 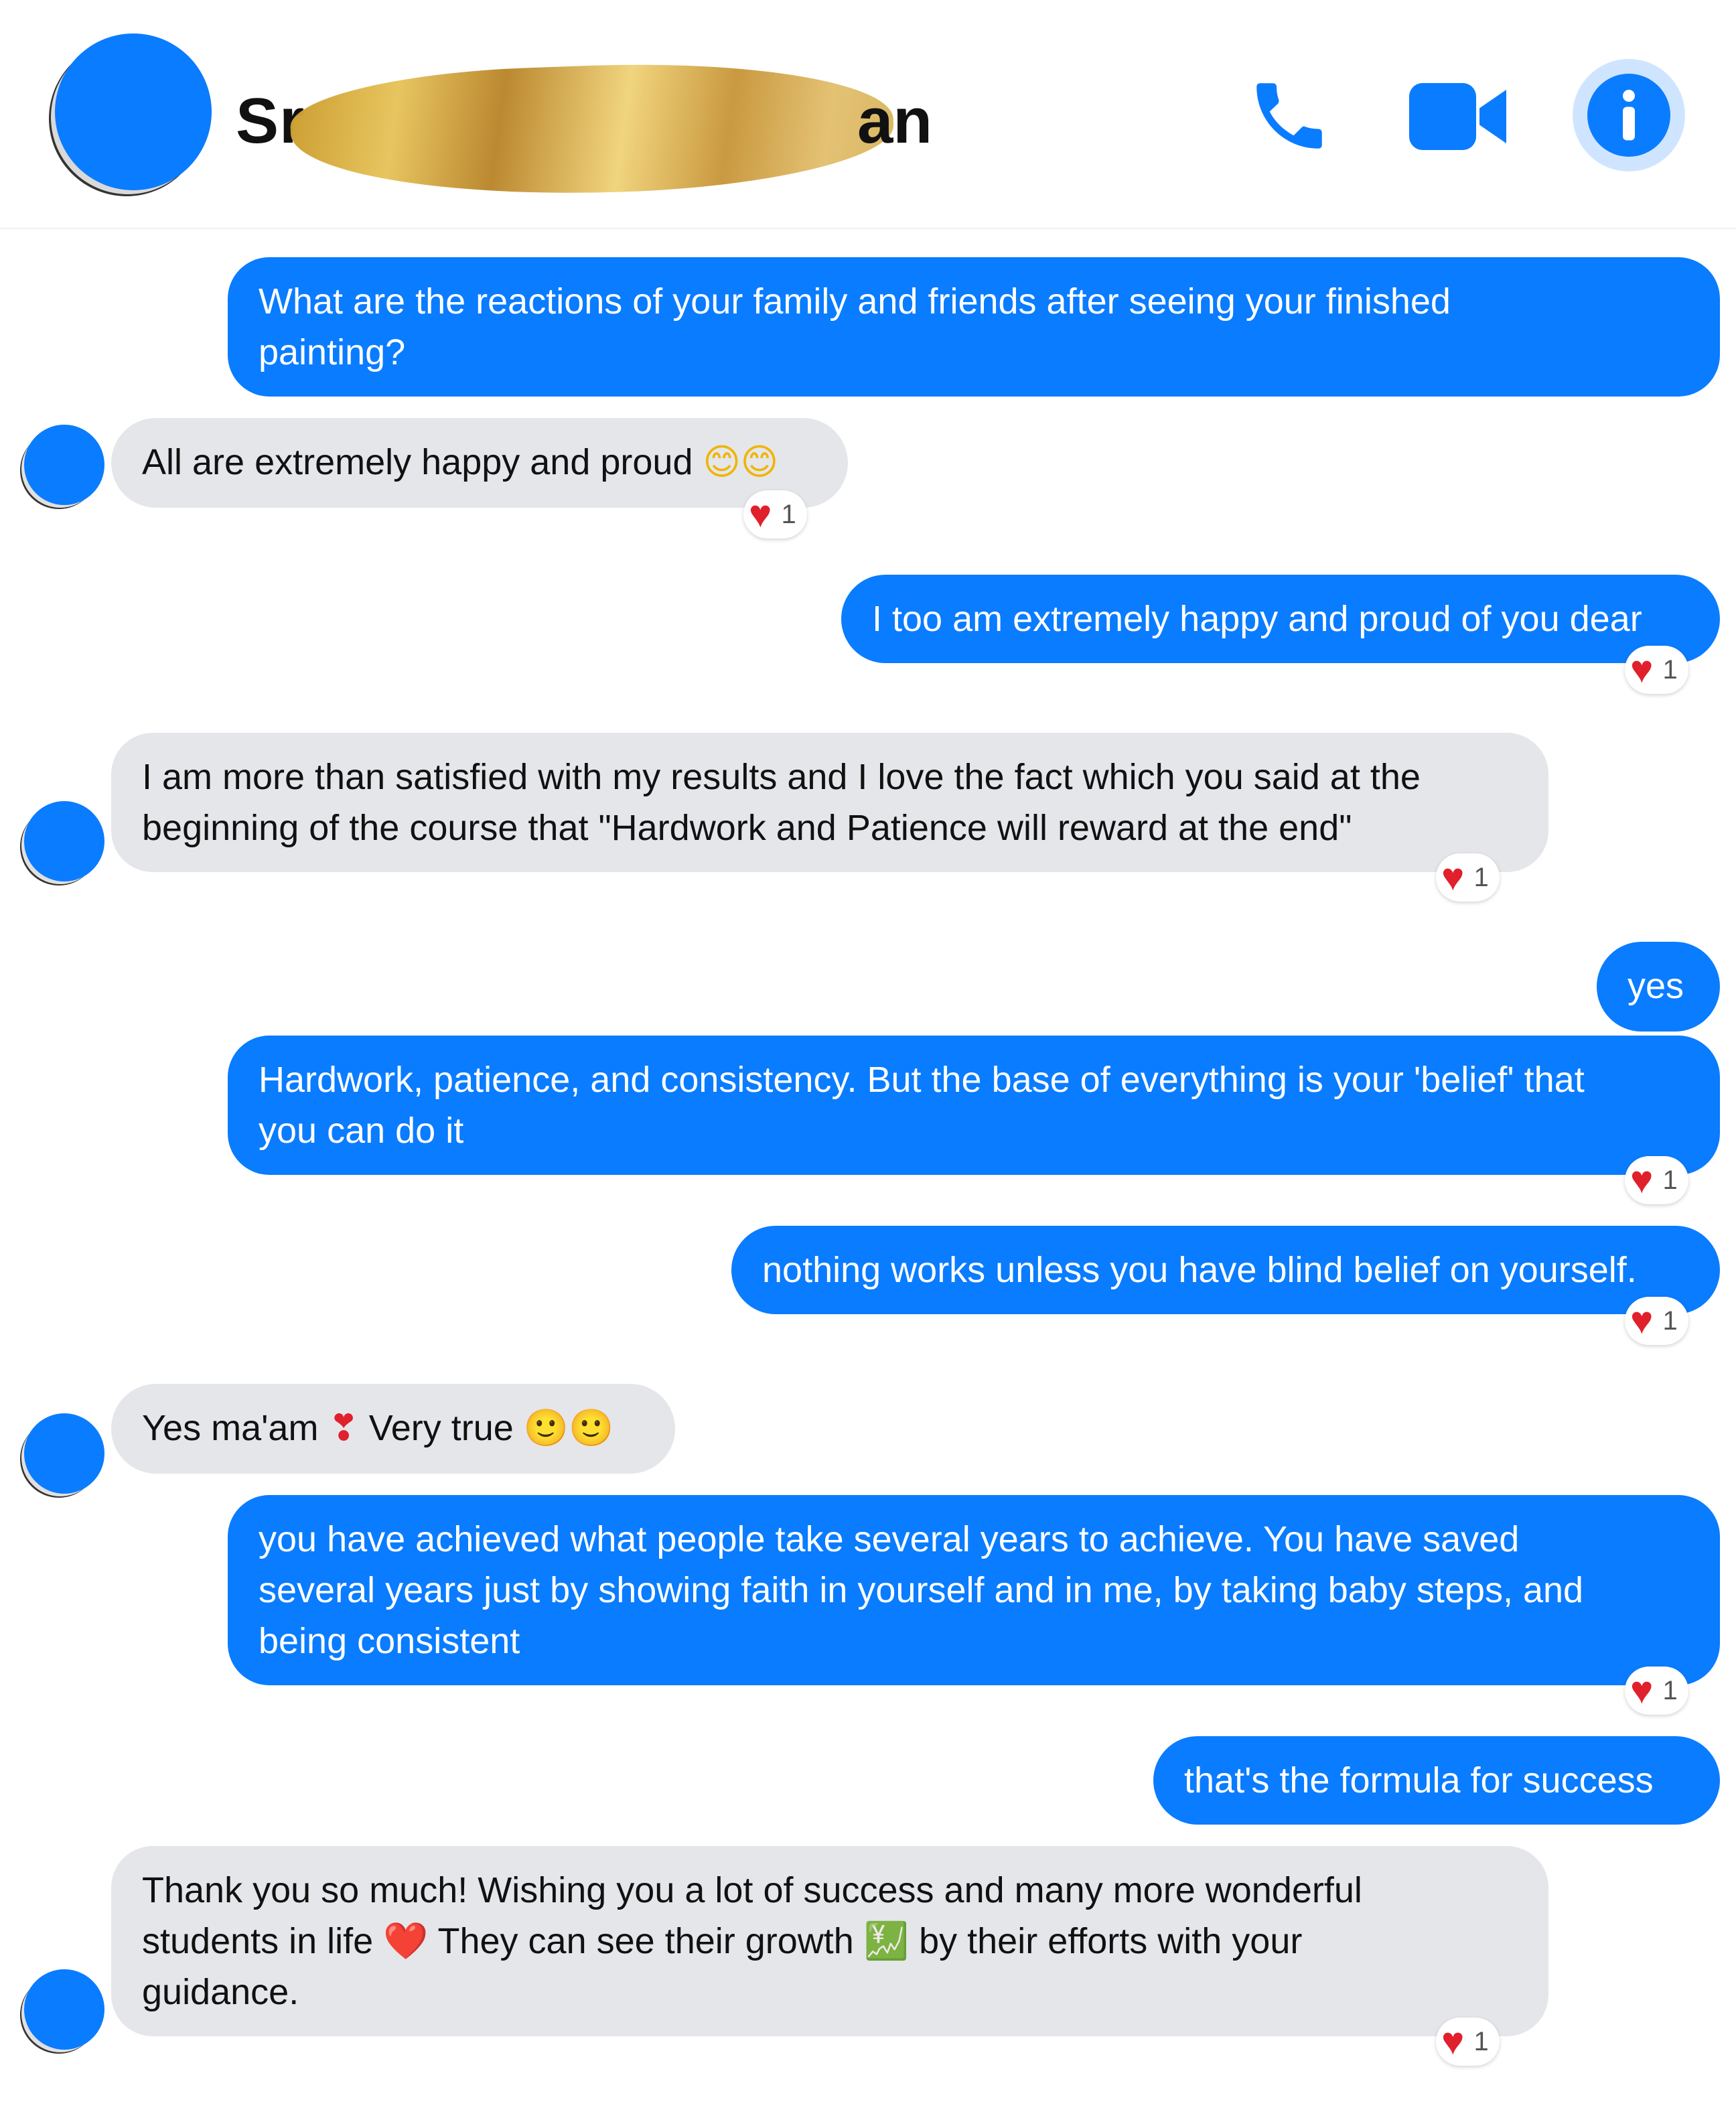 I want to click on message-line: guidance., so click(x=220, y=1992).